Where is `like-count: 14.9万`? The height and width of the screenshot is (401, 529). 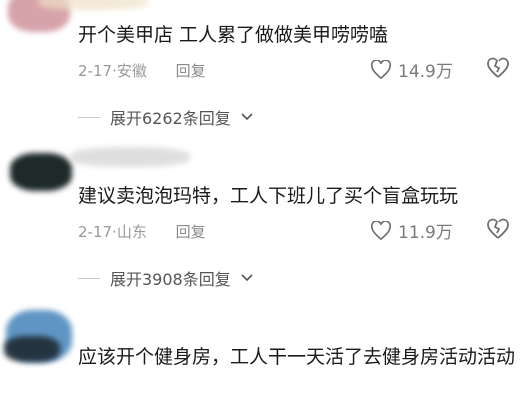 like-count: 14.9万 is located at coordinates (425, 72).